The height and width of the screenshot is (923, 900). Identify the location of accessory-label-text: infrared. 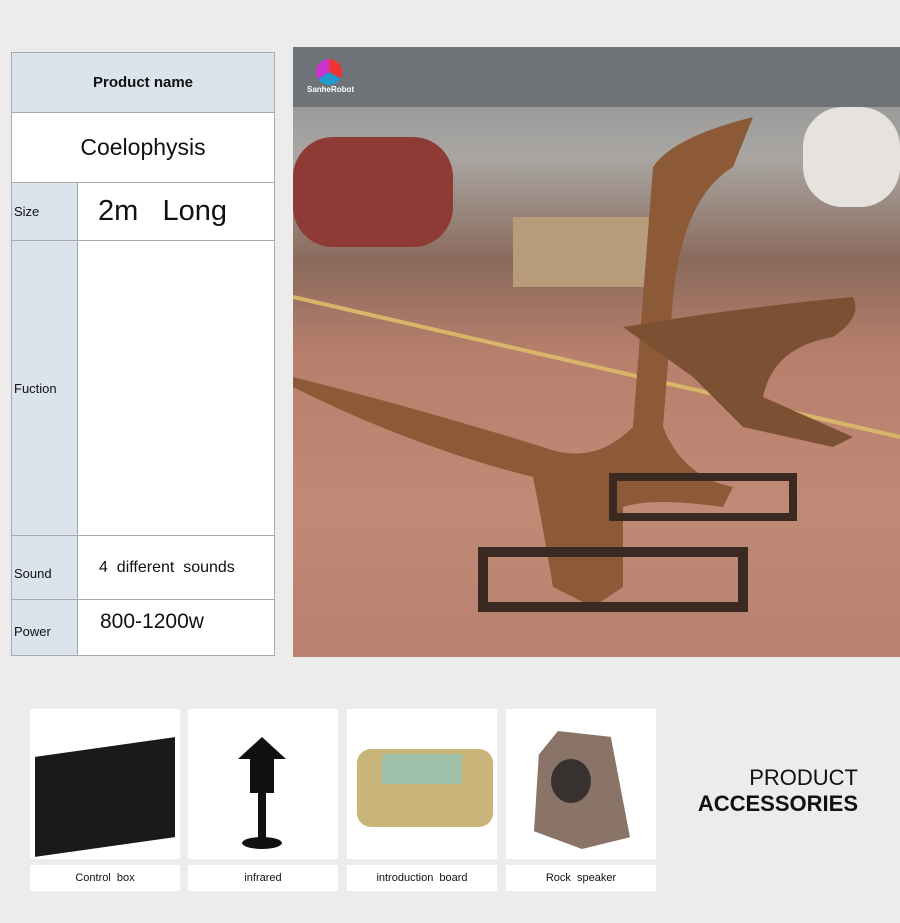
(263, 878).